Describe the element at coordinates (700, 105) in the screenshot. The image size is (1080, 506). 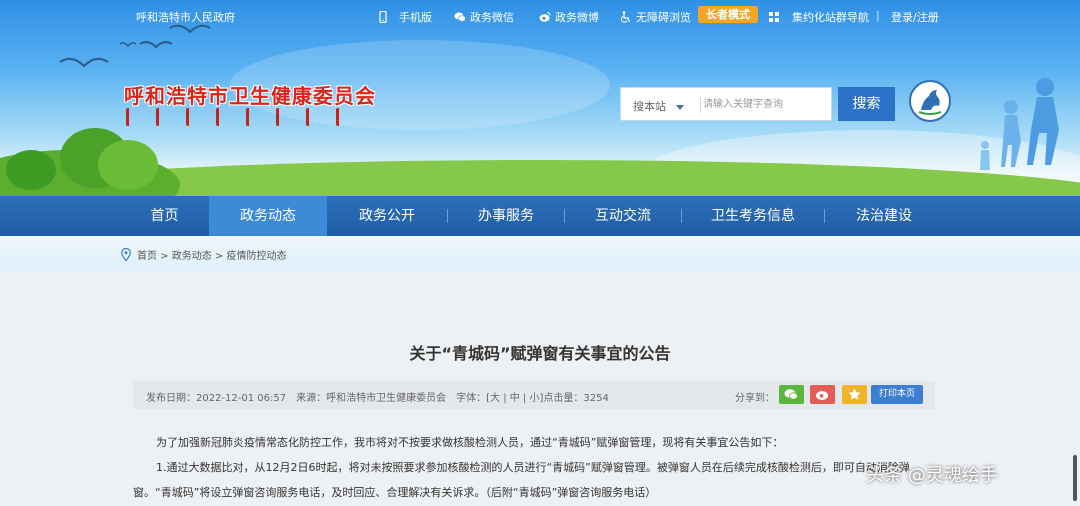
I see `divider` at that location.